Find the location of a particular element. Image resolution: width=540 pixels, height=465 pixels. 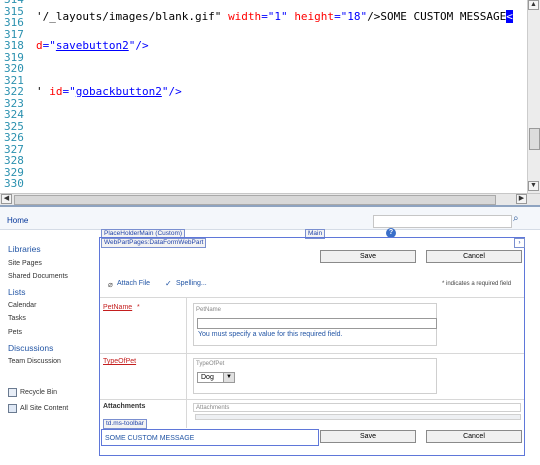

attachments-field is located at coordinates (358, 417).